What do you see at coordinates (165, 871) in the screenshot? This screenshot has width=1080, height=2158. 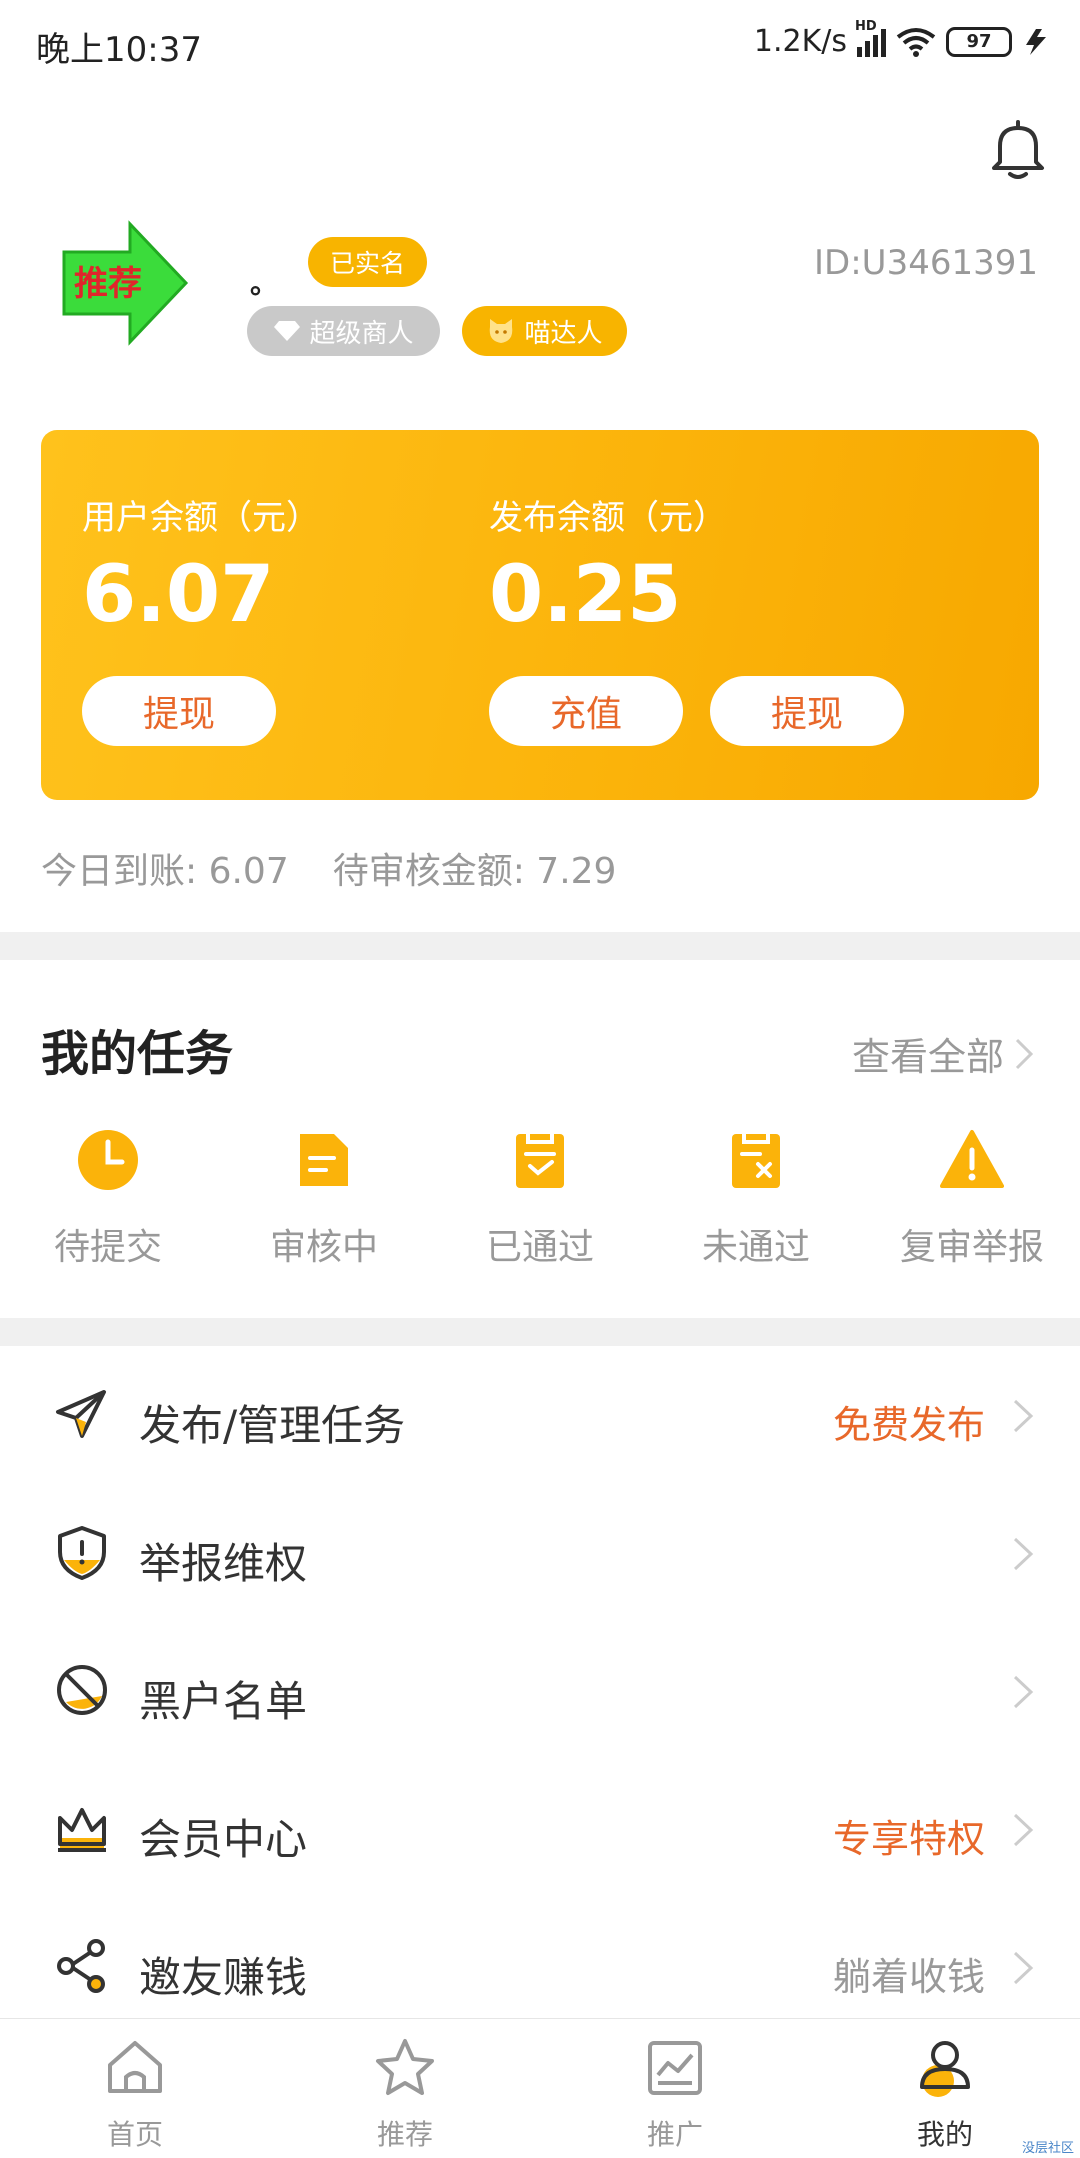 I see `today-arrival: 今日到账: 6.07` at bounding box center [165, 871].